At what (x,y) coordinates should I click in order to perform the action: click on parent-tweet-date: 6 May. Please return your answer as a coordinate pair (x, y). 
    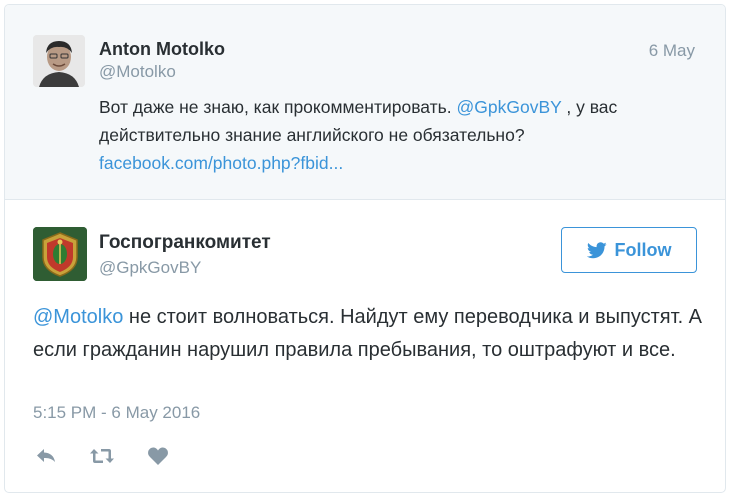
    Looking at the image, I should click on (672, 51).